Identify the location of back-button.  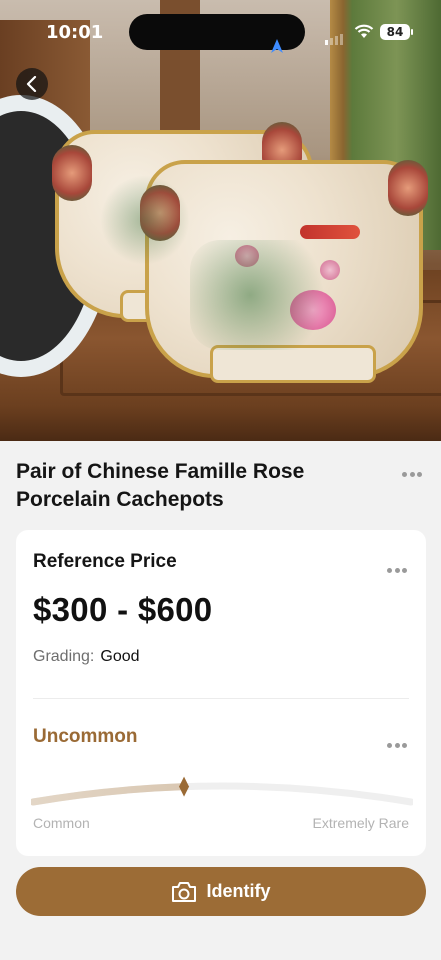
(32, 84).